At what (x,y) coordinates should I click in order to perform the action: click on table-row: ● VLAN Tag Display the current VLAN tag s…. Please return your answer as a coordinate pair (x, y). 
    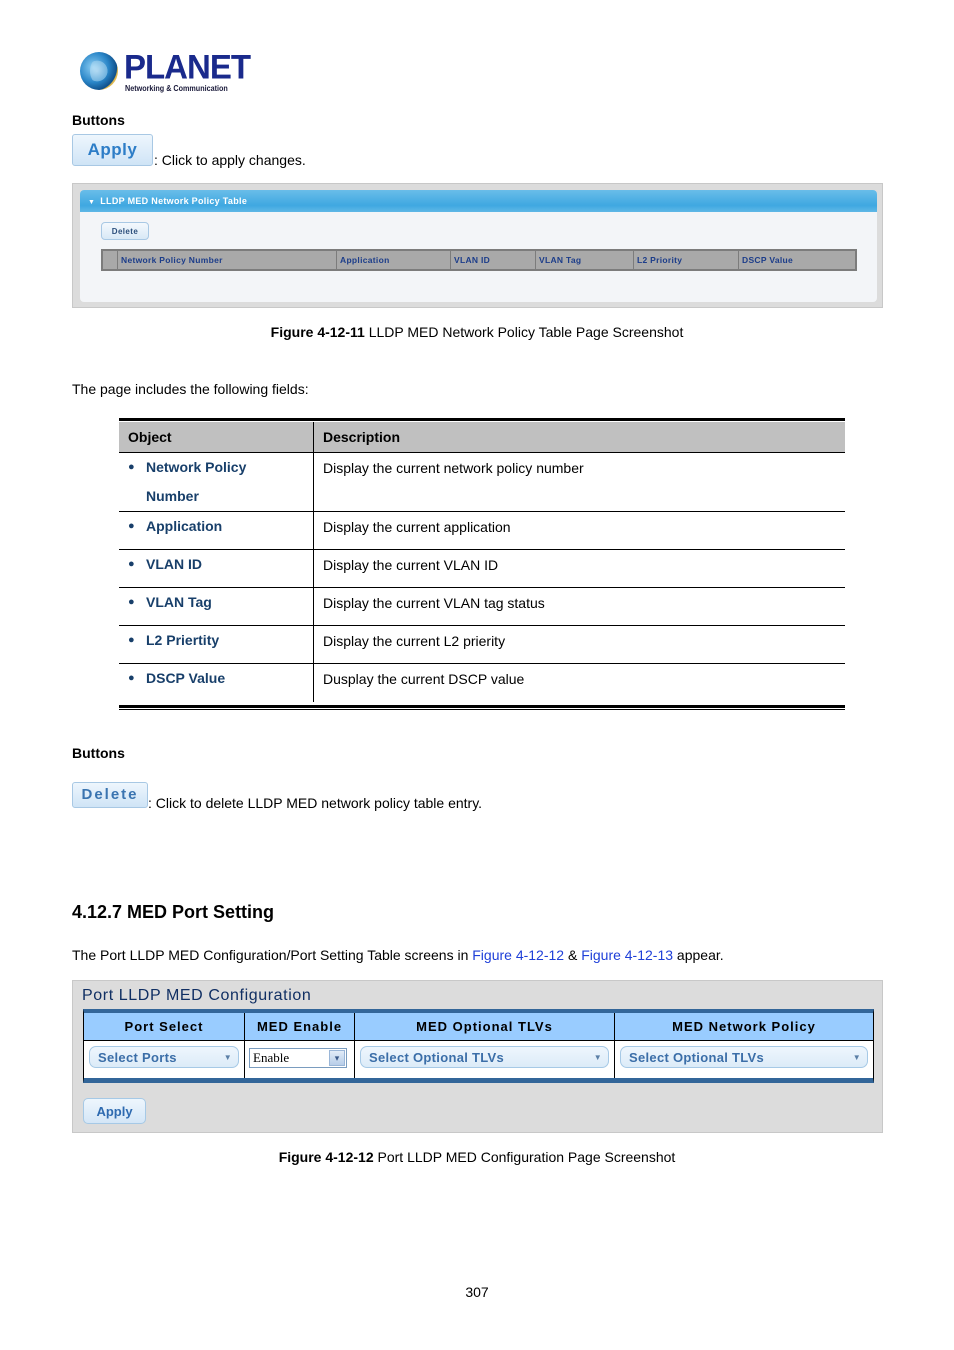
    Looking at the image, I should click on (482, 606).